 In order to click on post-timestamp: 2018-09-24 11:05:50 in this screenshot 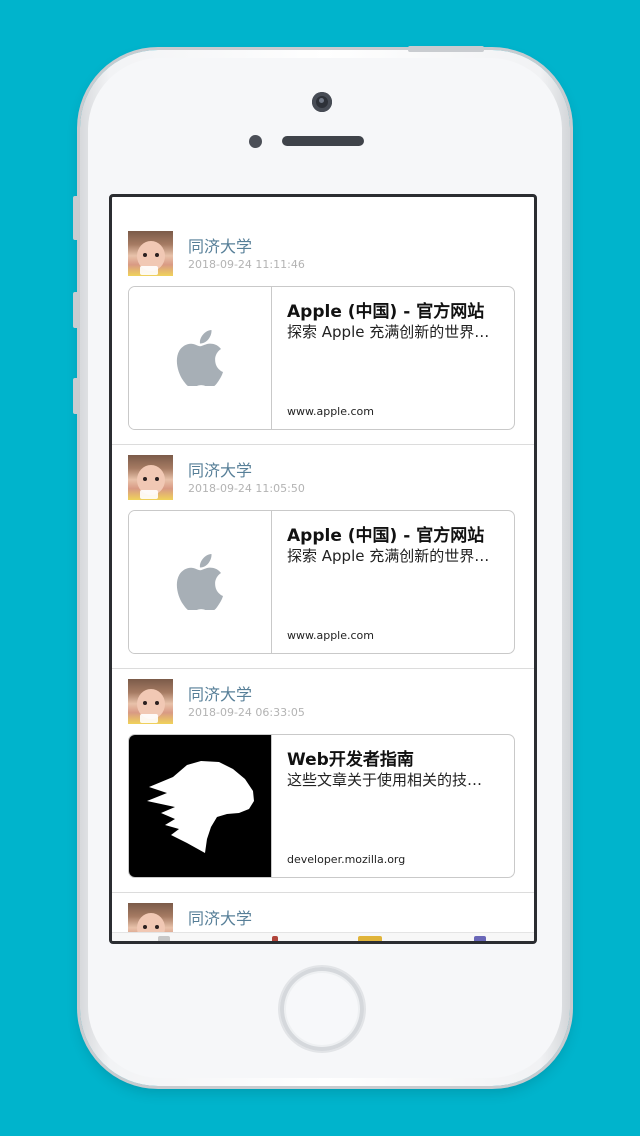, I will do `click(246, 488)`.